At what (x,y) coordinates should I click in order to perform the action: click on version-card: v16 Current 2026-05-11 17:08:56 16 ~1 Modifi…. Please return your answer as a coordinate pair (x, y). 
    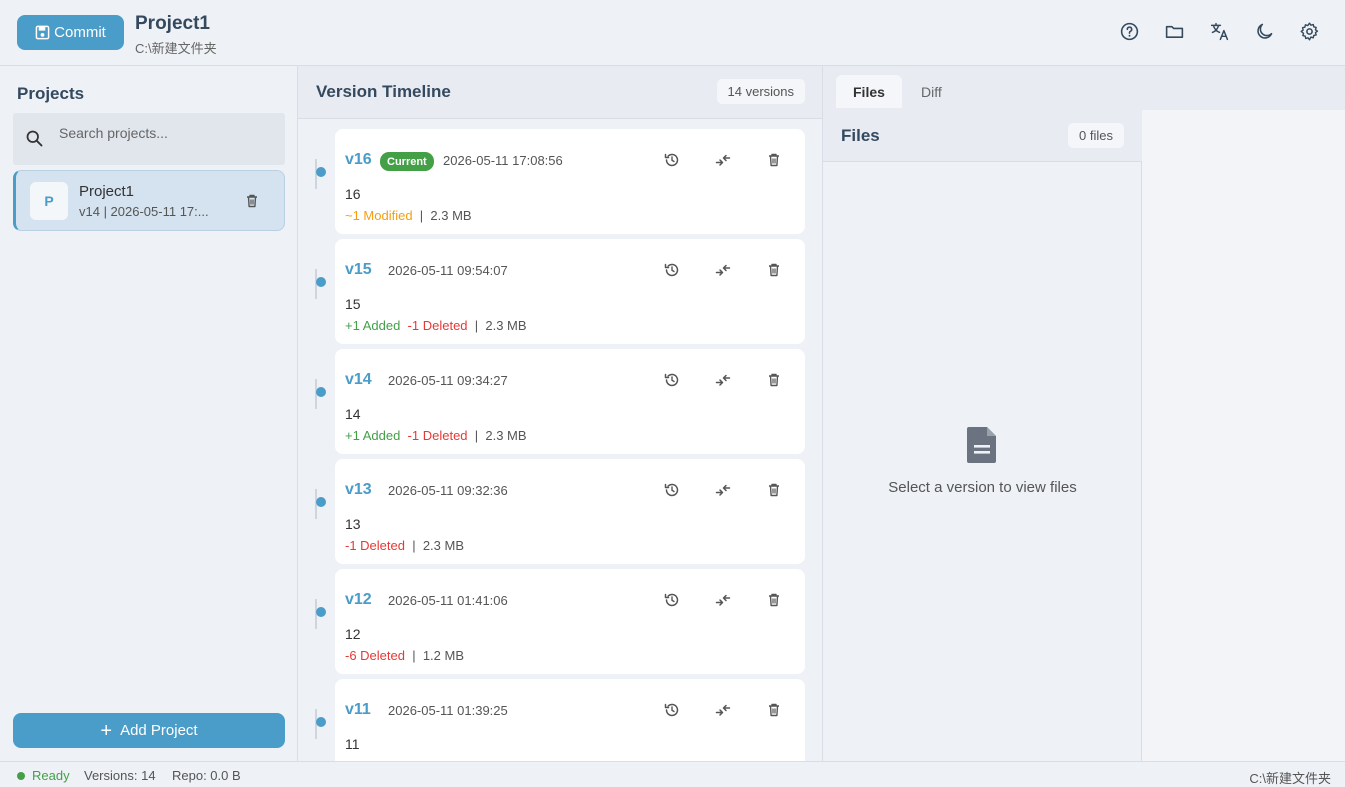
    Looking at the image, I should click on (570, 181).